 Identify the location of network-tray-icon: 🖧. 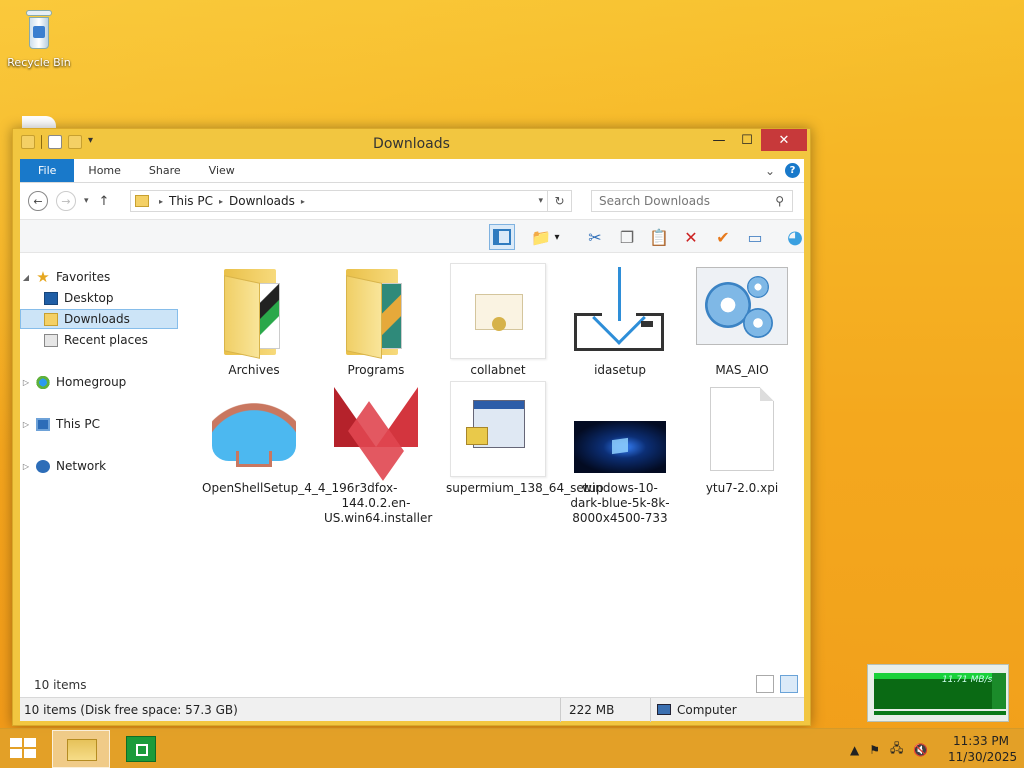
(896, 749).